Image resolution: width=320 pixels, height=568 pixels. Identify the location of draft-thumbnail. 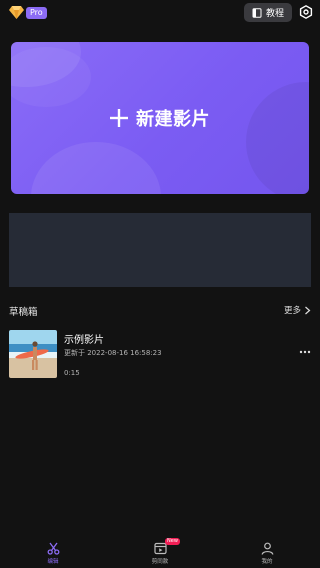
(33, 354).